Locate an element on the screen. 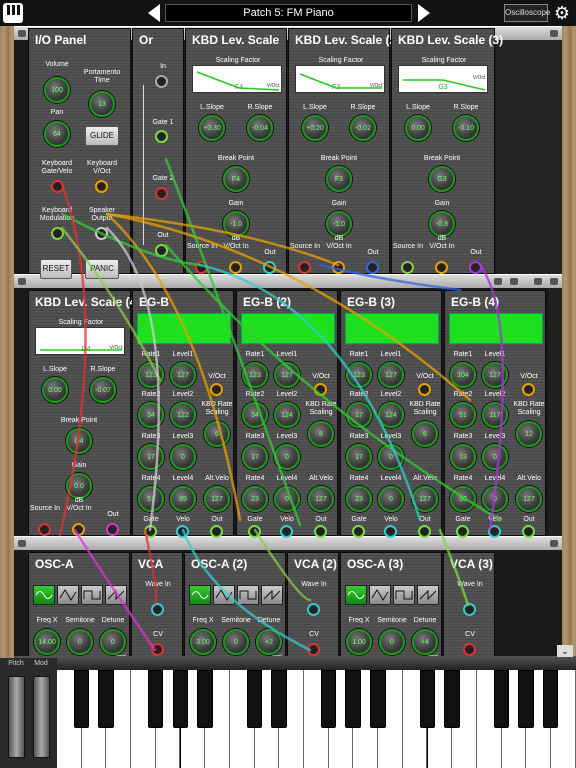 This screenshot has width=576, height=768. freq-x-knob: 1.00 is located at coordinates (359, 642).